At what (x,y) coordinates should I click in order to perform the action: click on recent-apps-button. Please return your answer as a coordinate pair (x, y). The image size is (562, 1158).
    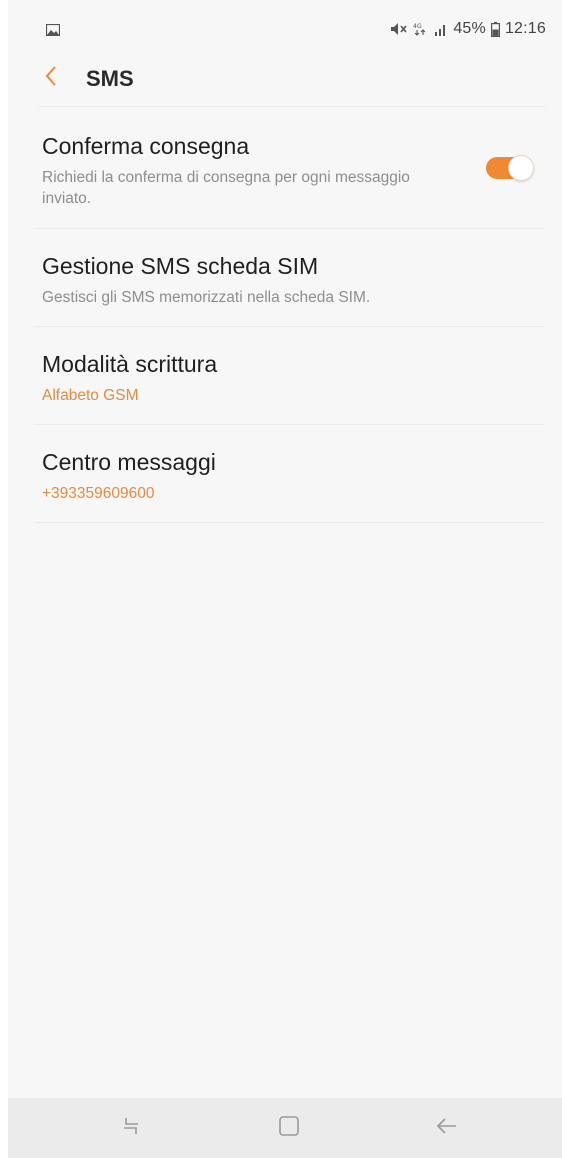
    Looking at the image, I should click on (131, 1128).